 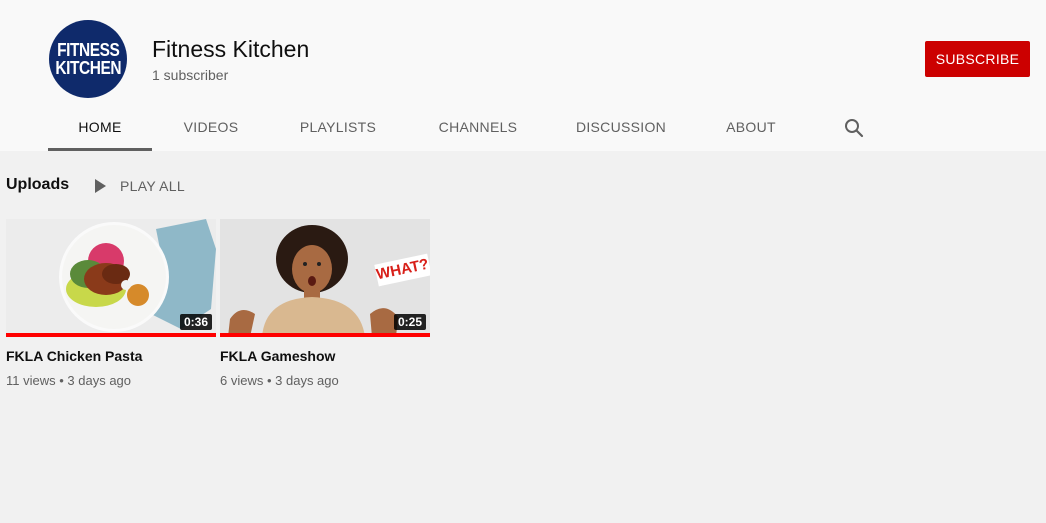 I want to click on video-title: FKLA Chicken Pasta, so click(x=111, y=356).